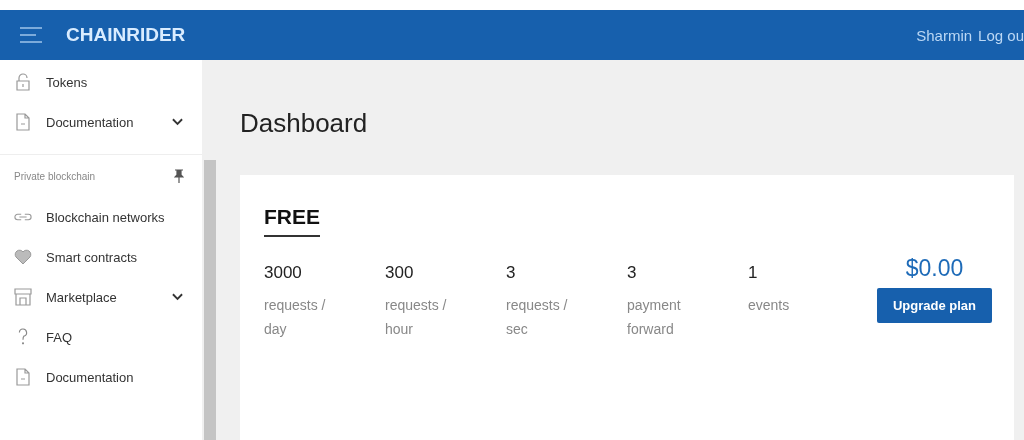 The width and height of the screenshot is (1024, 440). Describe the element at coordinates (101, 217) in the screenshot. I see `sidebar-item: Blockchain networks` at that location.